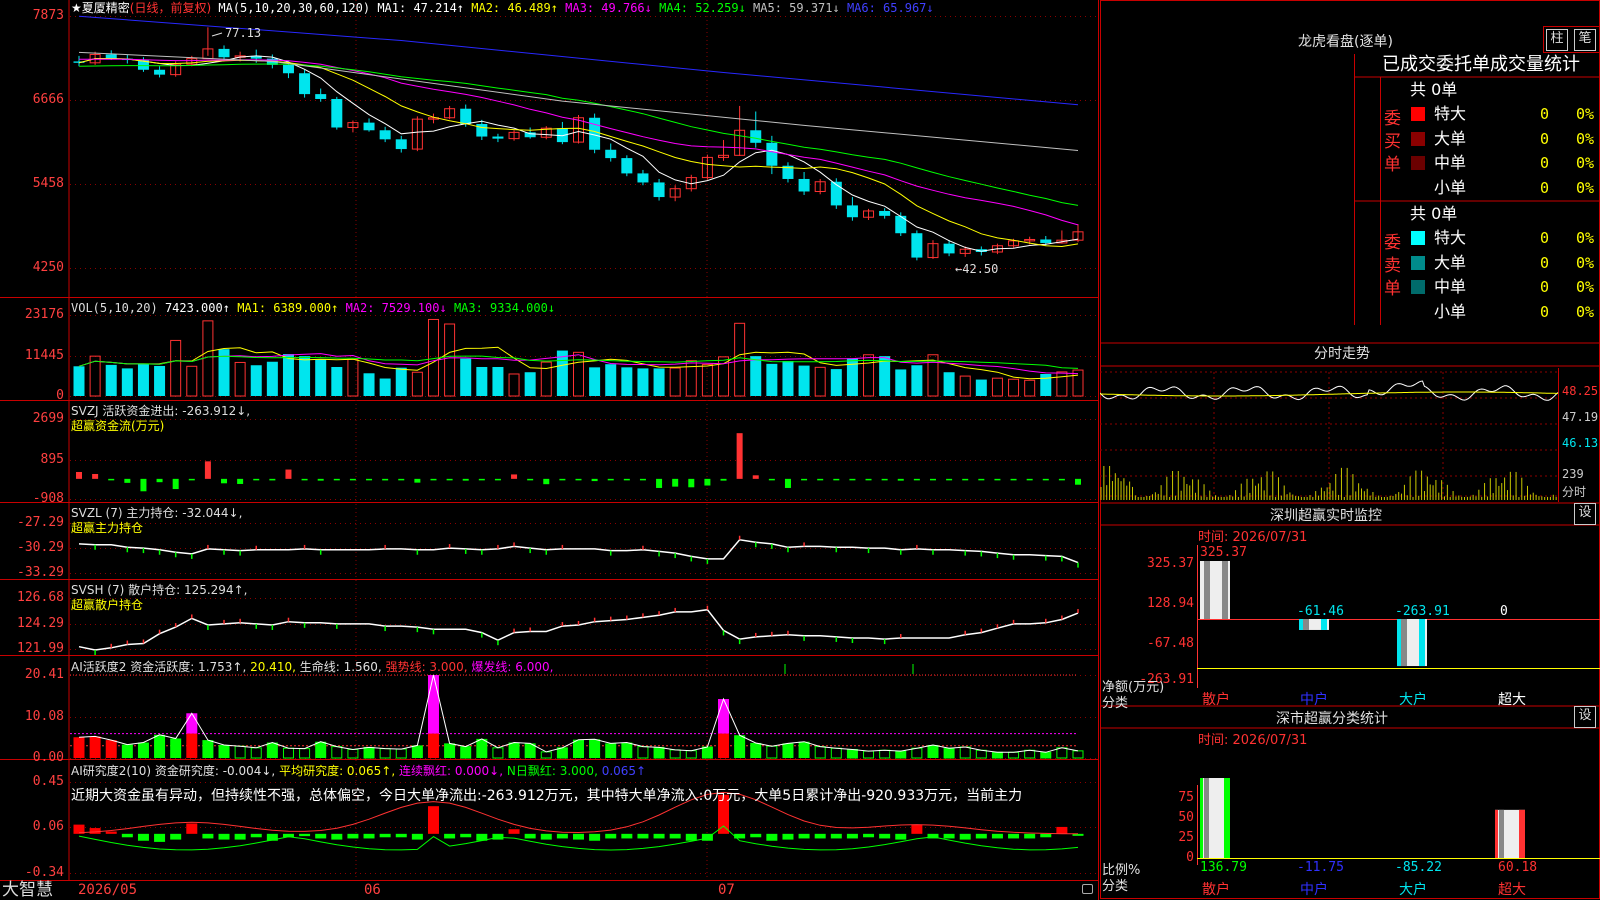  Describe the element at coordinates (175, 771) in the screenshot. I see `legend-item: AI研究度2(10) 资金研究度: -0.004↓,` at that location.